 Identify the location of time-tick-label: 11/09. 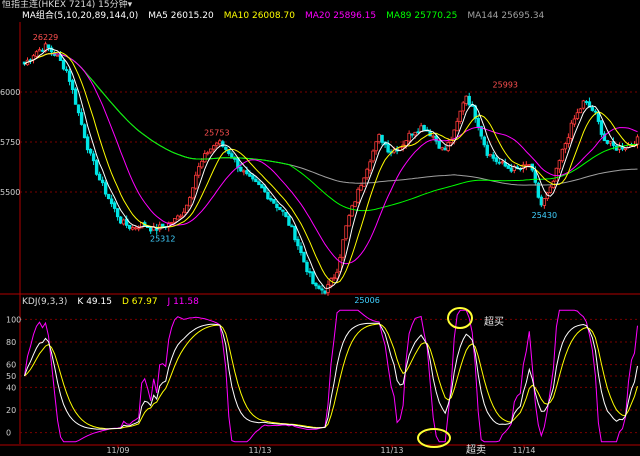
(117, 450).